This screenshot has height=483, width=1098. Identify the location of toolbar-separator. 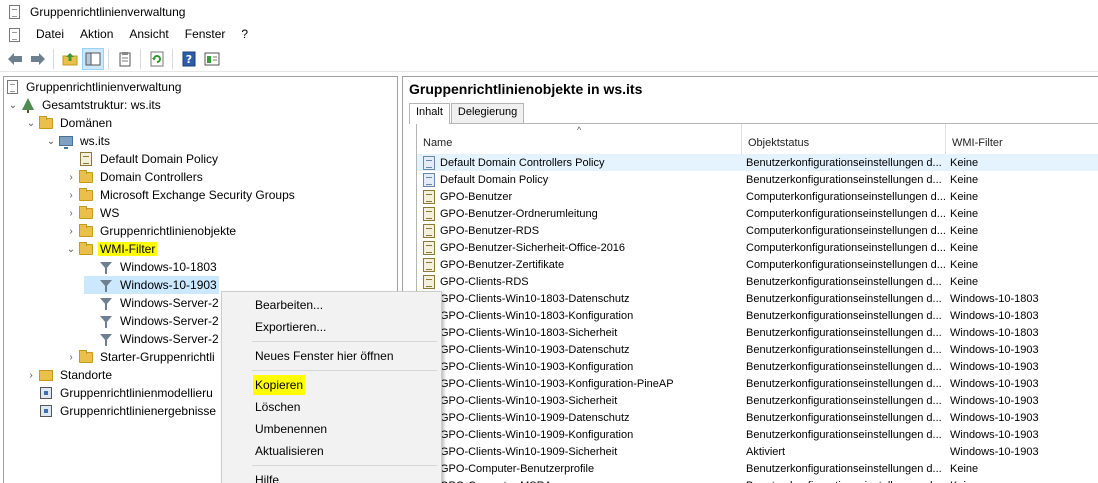
(172, 58).